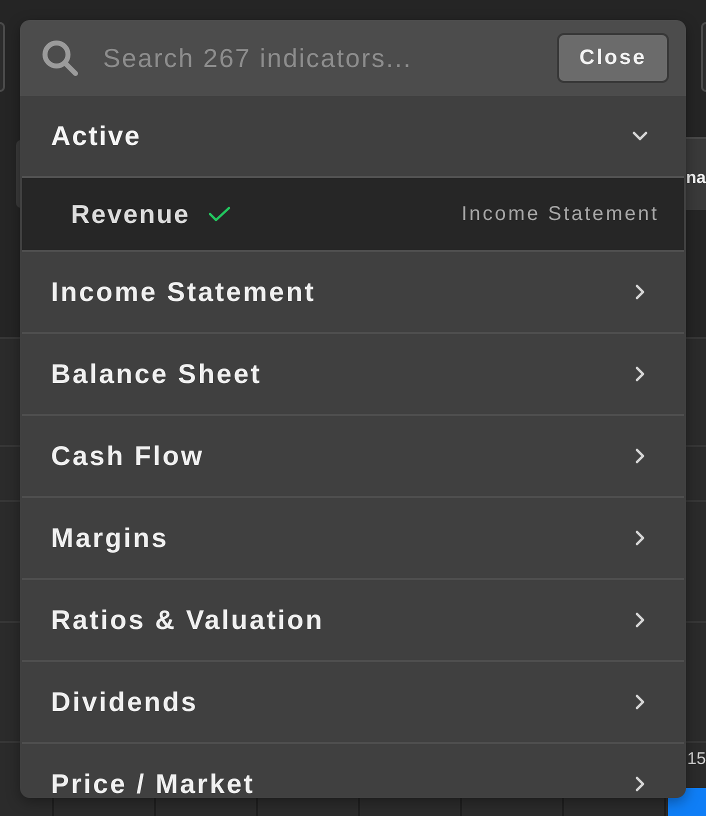 This screenshot has width=706, height=816. Describe the element at coordinates (60, 58) in the screenshot. I see `search-icon` at that location.